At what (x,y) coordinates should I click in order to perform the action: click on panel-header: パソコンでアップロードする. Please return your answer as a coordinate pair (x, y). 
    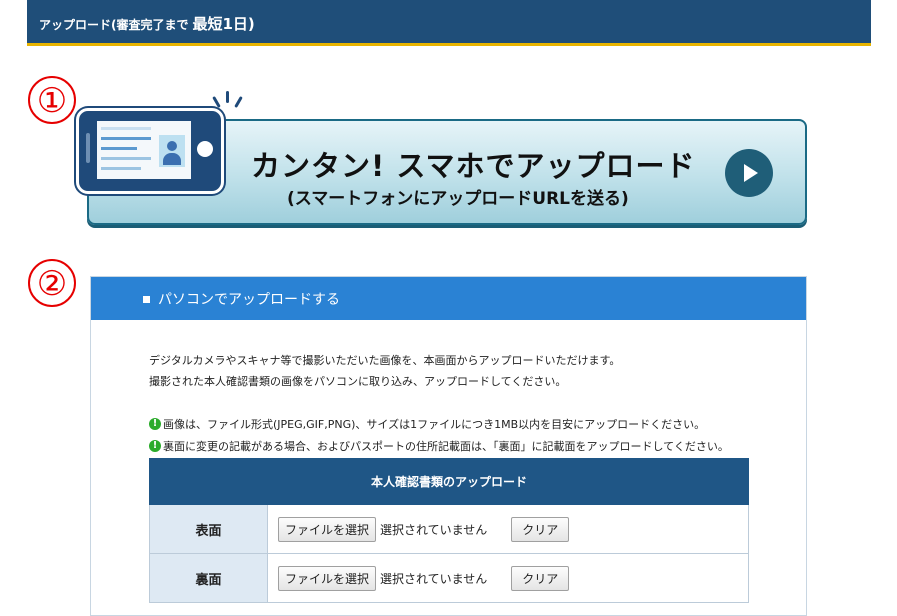
    Looking at the image, I should click on (448, 298).